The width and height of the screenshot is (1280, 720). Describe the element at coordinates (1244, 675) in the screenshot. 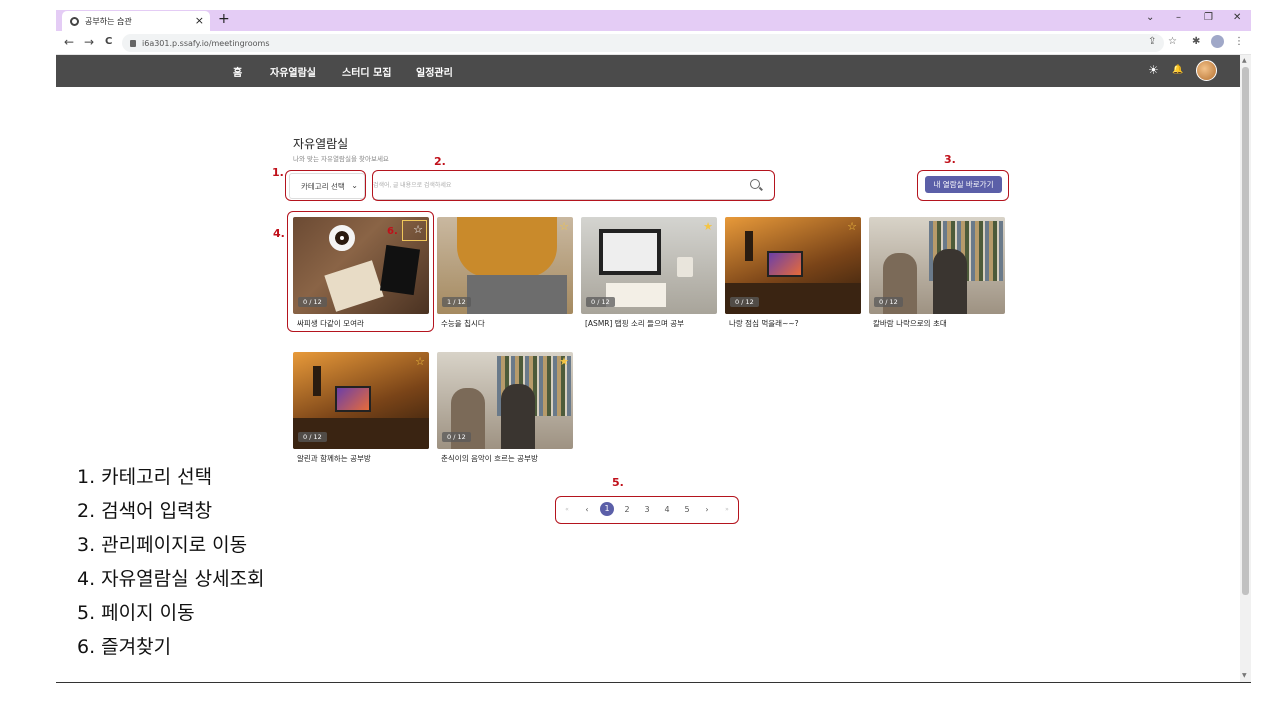

I see `scroll-down-icon: ▼` at that location.